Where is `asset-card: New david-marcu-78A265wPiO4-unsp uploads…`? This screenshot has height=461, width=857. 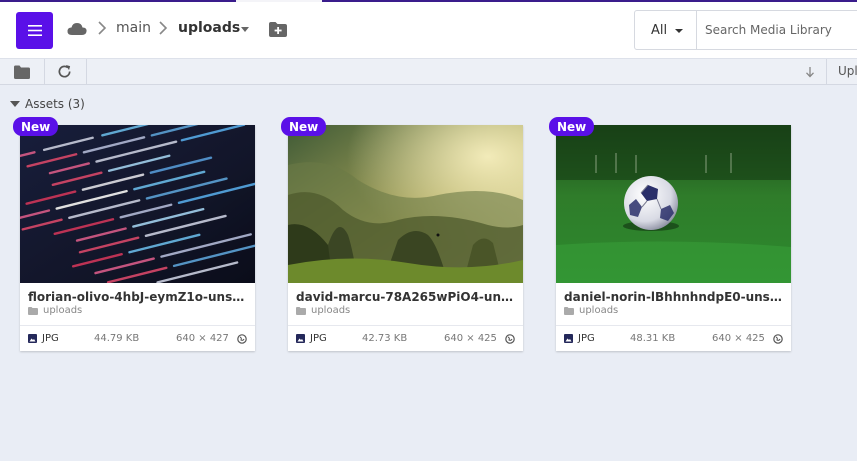
asset-card: New david-marcu-78A265wPiO4-unsp uploads… is located at coordinates (402, 234).